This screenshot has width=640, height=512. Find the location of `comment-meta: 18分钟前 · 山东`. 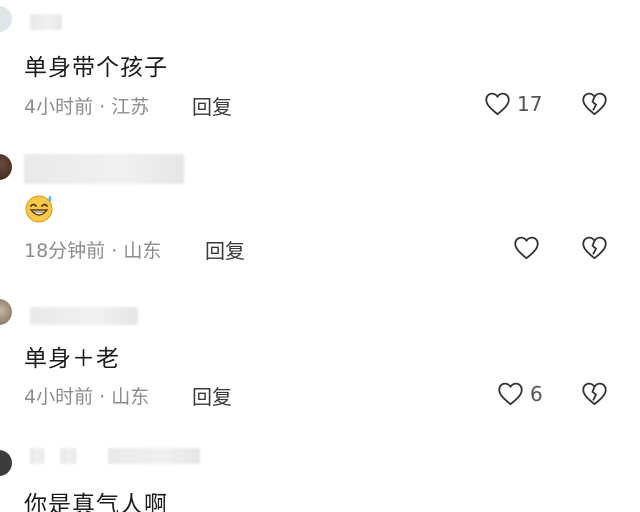

comment-meta: 18分钟前 · 山东 is located at coordinates (92, 249).